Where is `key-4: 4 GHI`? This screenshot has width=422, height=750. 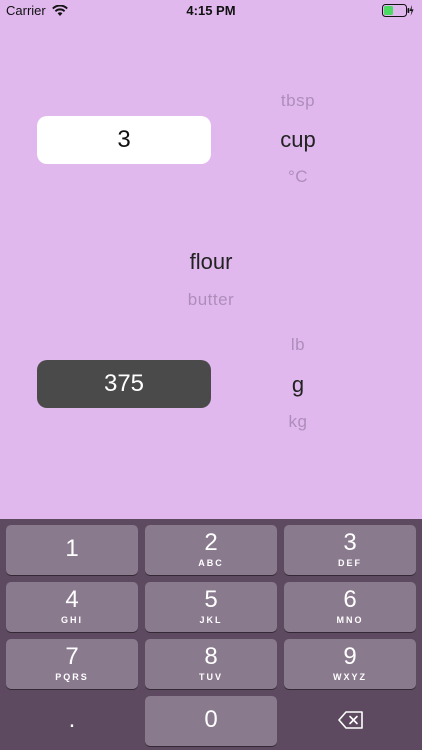 key-4: 4 GHI is located at coordinates (72, 607).